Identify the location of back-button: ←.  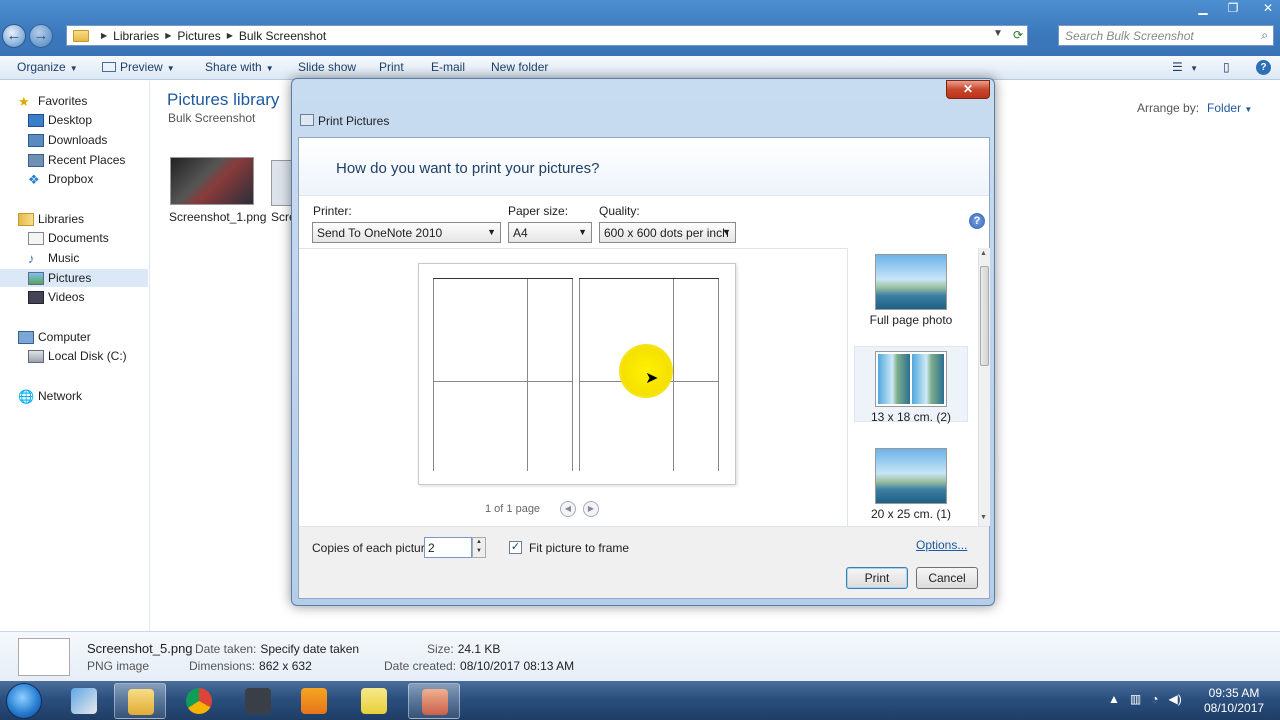
(14, 36).